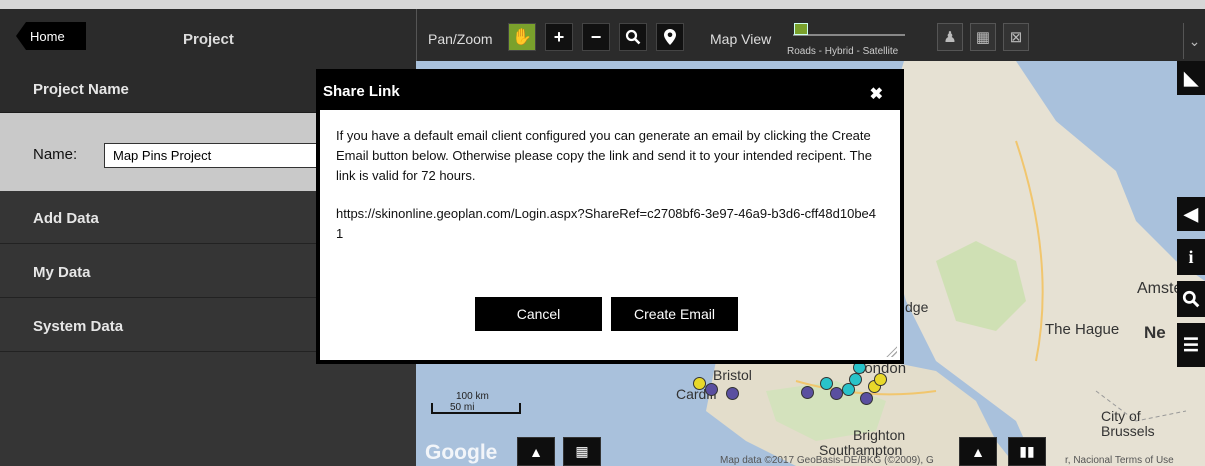 This screenshot has height=466, width=1205. Describe the element at coordinates (610, 91) in the screenshot. I see `dialog-header: Share Link ✖` at that location.